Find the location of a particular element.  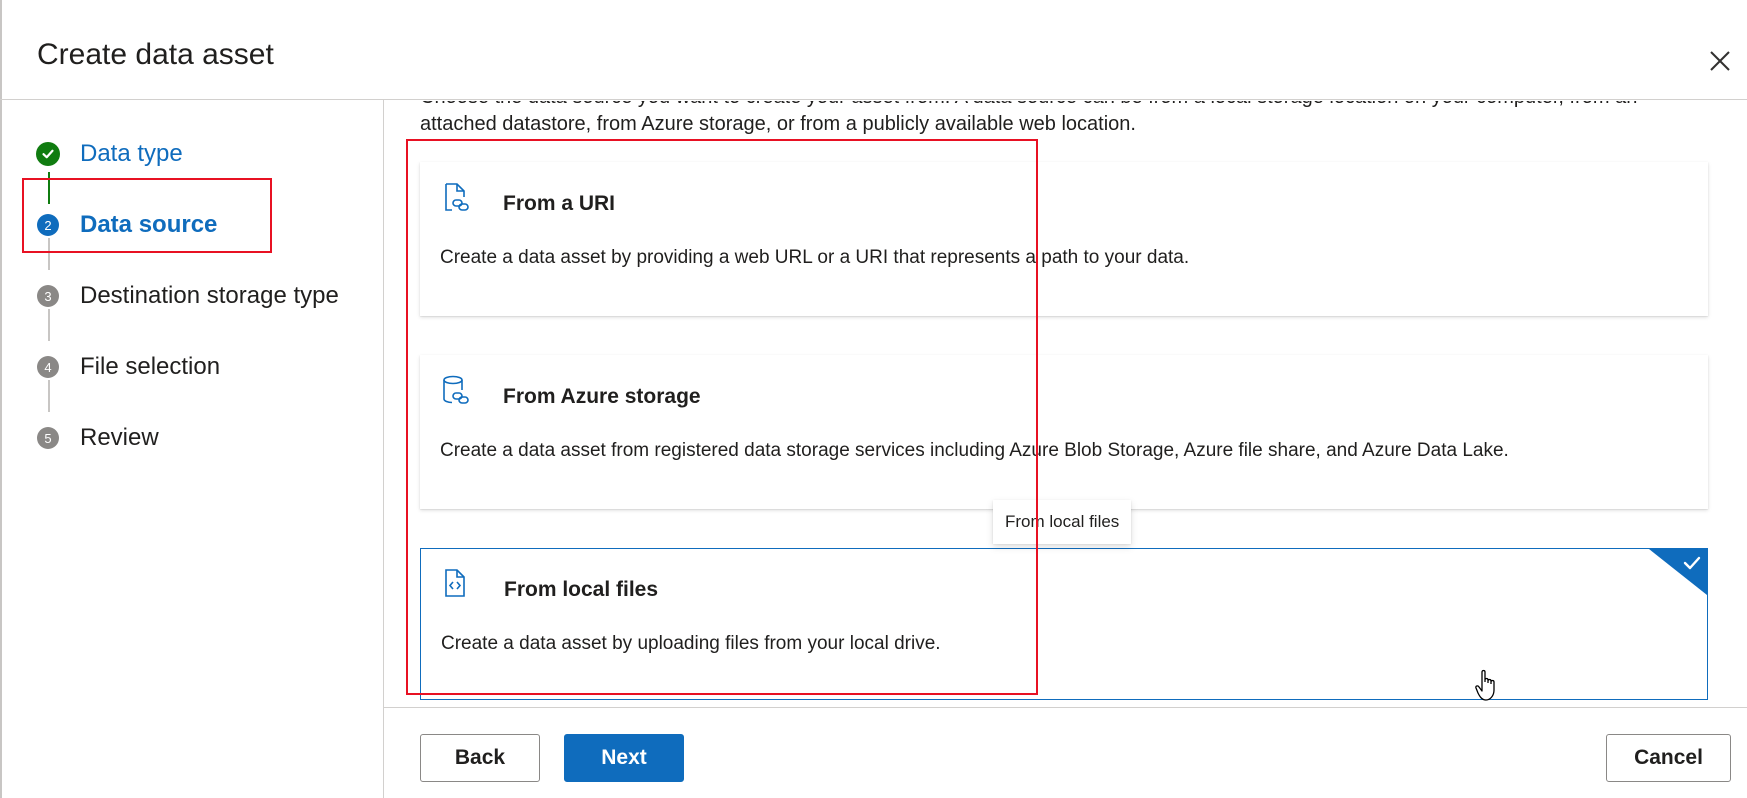

panel-footer: Back Next Cancel is located at coordinates (1065, 752).